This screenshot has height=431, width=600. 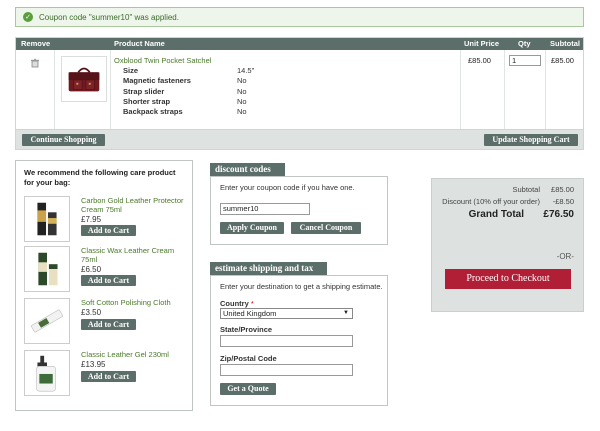 I want to click on coupon-code-input: summer10, so click(x=265, y=209).